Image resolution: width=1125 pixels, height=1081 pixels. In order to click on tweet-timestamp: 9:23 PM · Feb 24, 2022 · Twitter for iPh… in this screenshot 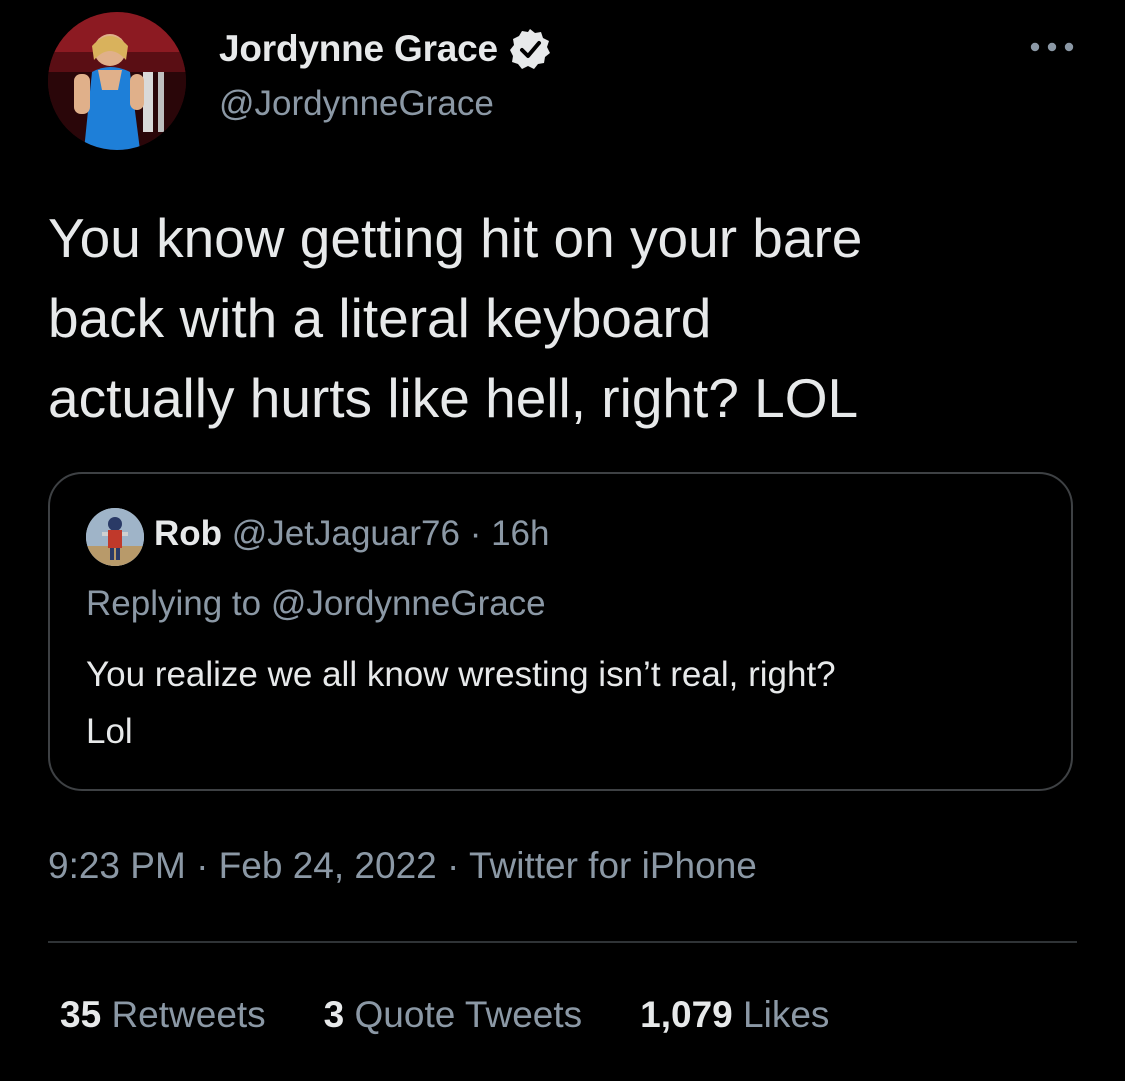, I will do `click(402, 866)`.